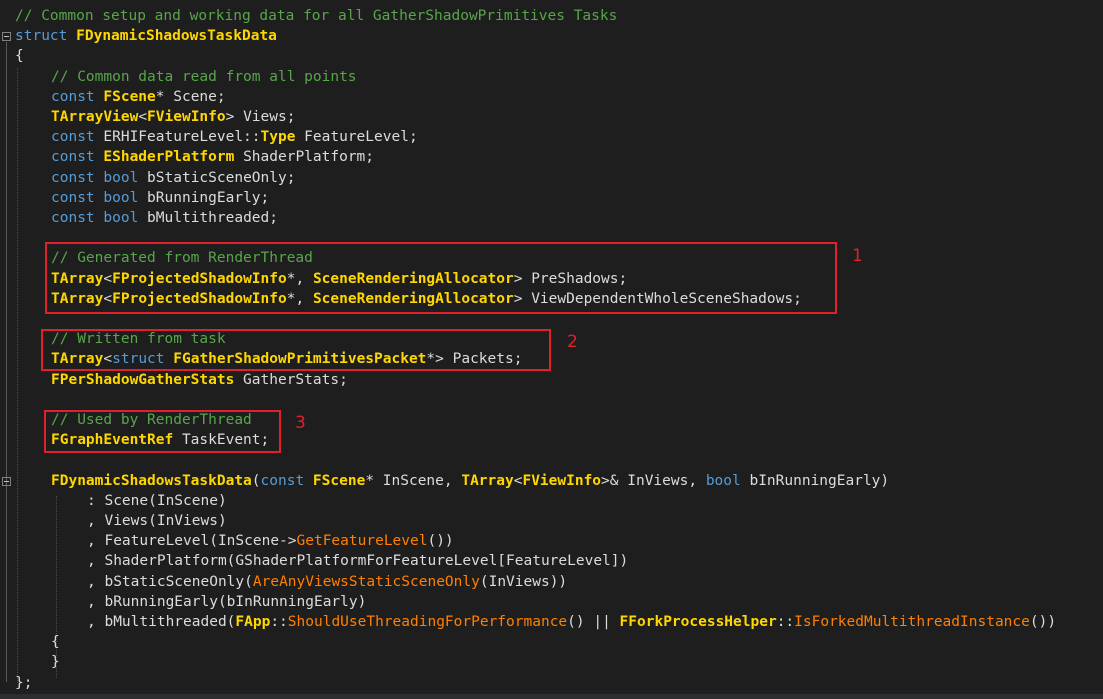 The image size is (1103, 699). What do you see at coordinates (300, 423) in the screenshot?
I see `annotation-label-3: 3` at bounding box center [300, 423].